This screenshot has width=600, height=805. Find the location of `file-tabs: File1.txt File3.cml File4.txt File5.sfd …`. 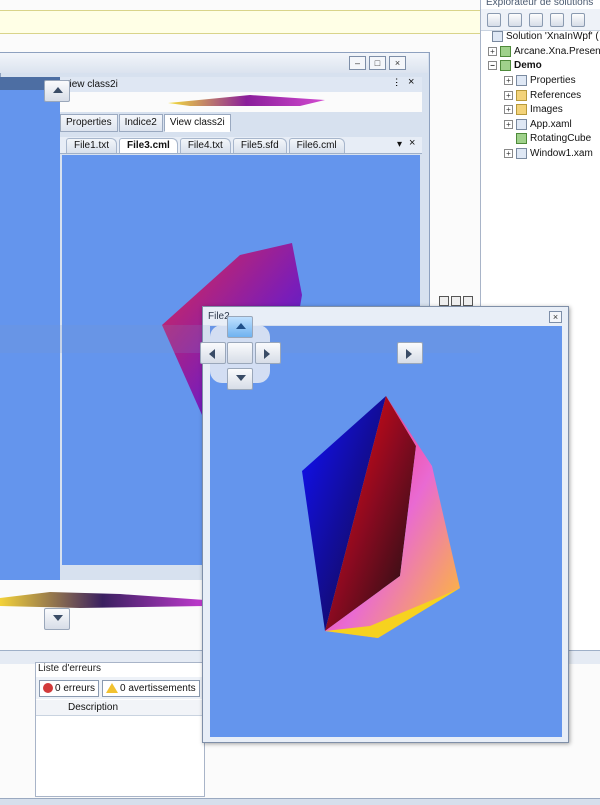

file-tabs: File1.txt File3.cml File4.txt File5.sfd … is located at coordinates (205, 146).